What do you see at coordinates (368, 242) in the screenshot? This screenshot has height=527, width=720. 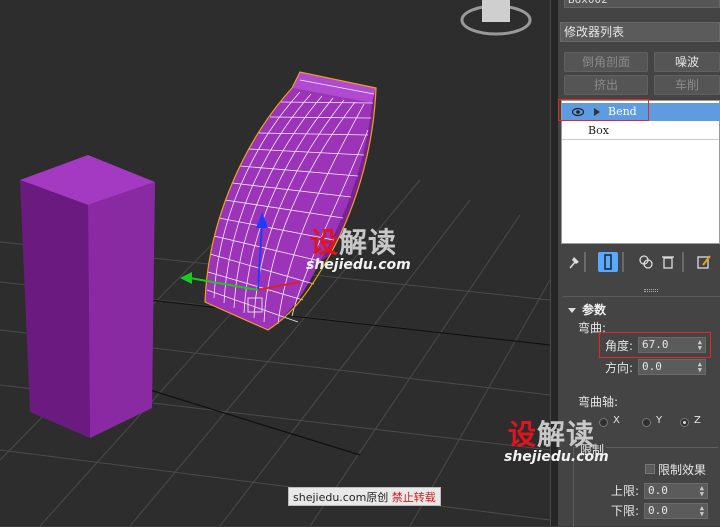 I see `watermark-logo-rest: 解读` at bounding box center [368, 242].